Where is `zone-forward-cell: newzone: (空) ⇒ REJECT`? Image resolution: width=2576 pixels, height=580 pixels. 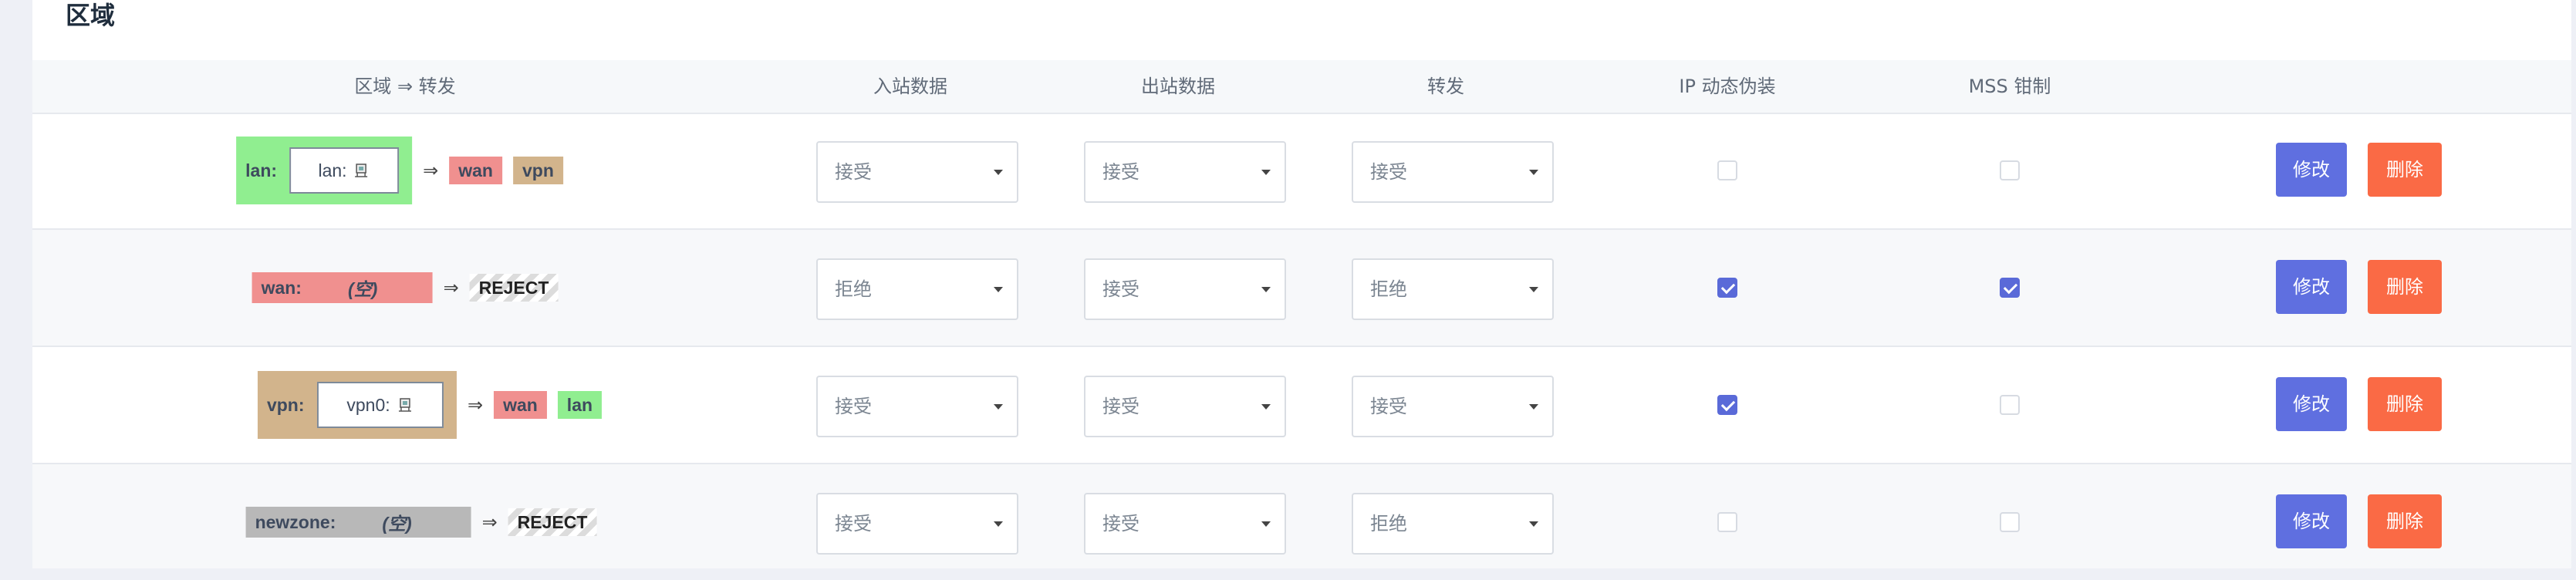 zone-forward-cell: newzone: (空) ⇒ REJECT is located at coordinates (422, 522).